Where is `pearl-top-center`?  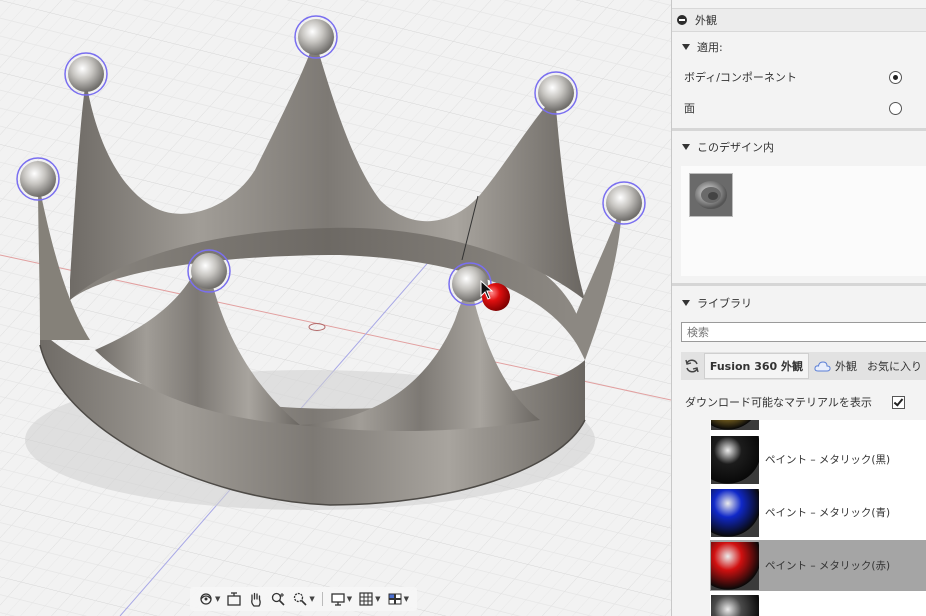 pearl-top-center is located at coordinates (316, 37).